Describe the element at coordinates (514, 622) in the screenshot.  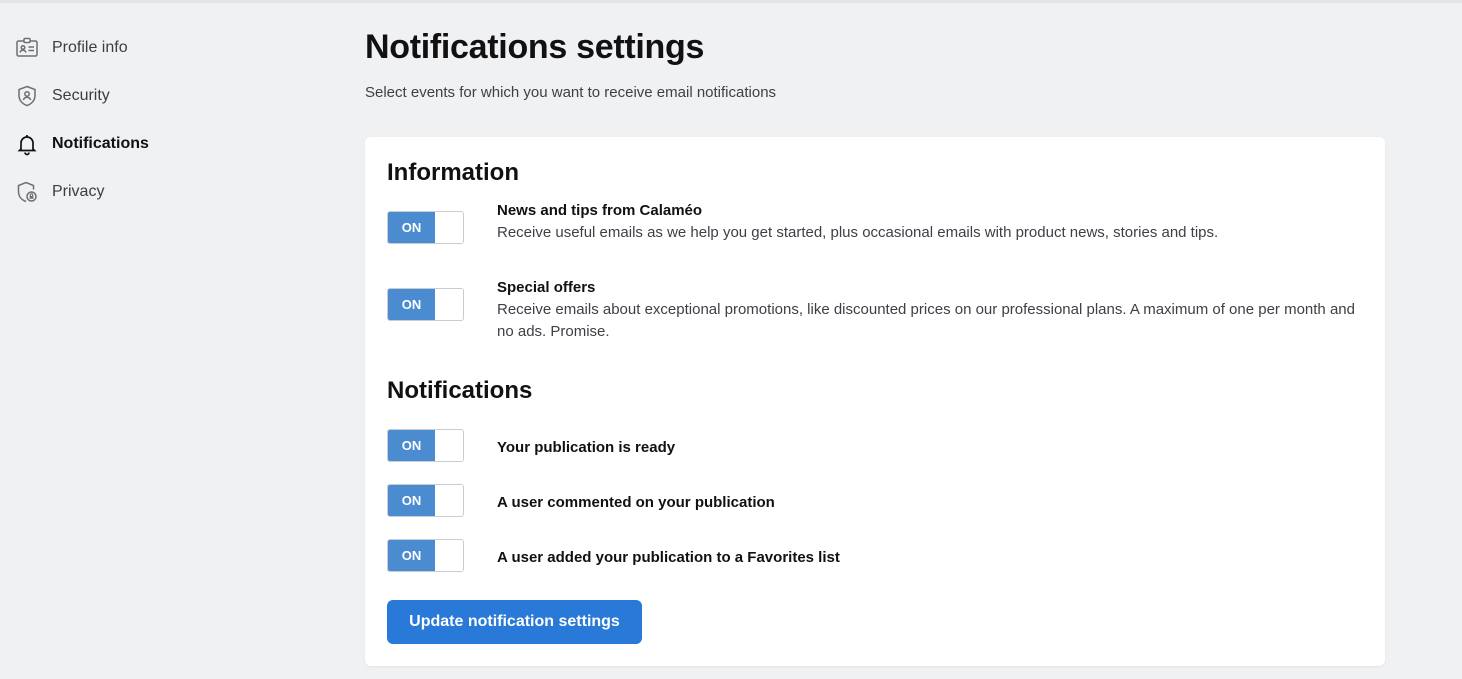
I see `update-notification-settings-button: Update notification settings` at that location.